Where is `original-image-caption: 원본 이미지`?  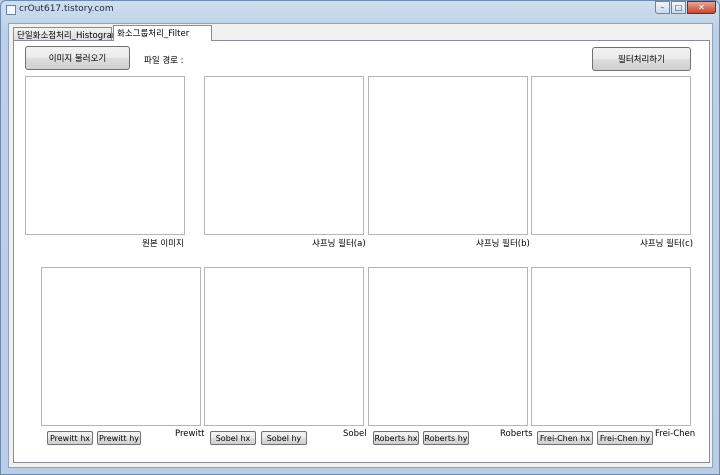
original-image-caption: 원본 이미지 is located at coordinates (163, 244).